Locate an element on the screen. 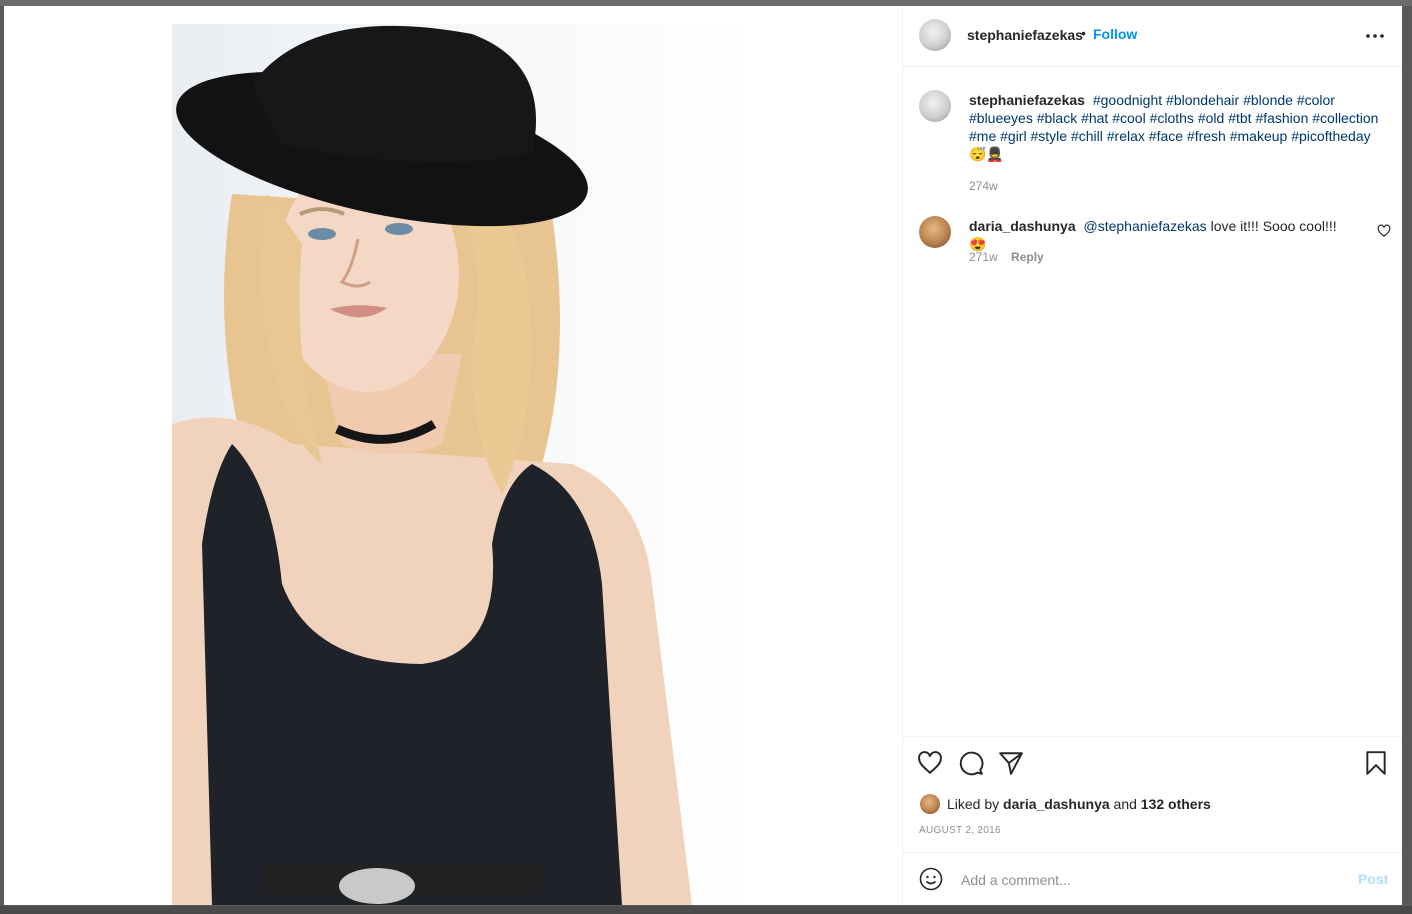 This screenshot has height=914, width=1412. likes-and: and is located at coordinates (1125, 804).